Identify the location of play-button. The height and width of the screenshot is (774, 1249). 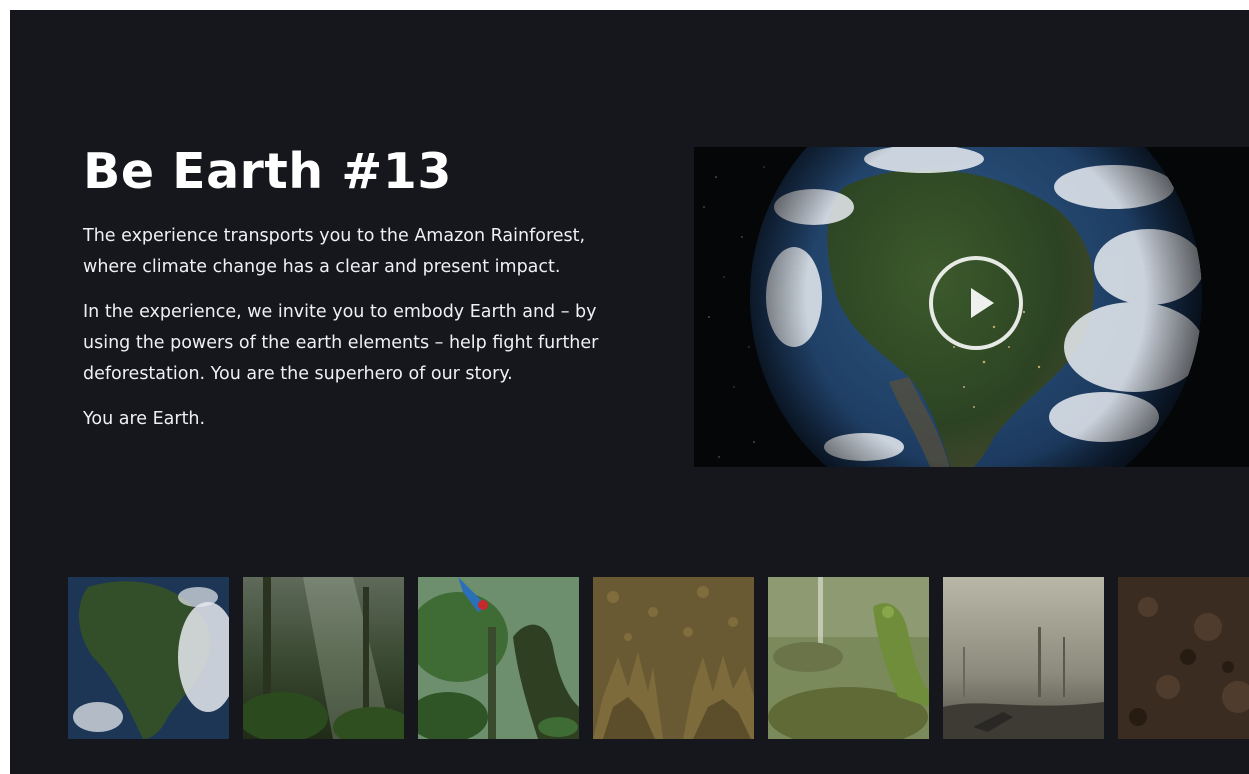
(976, 303).